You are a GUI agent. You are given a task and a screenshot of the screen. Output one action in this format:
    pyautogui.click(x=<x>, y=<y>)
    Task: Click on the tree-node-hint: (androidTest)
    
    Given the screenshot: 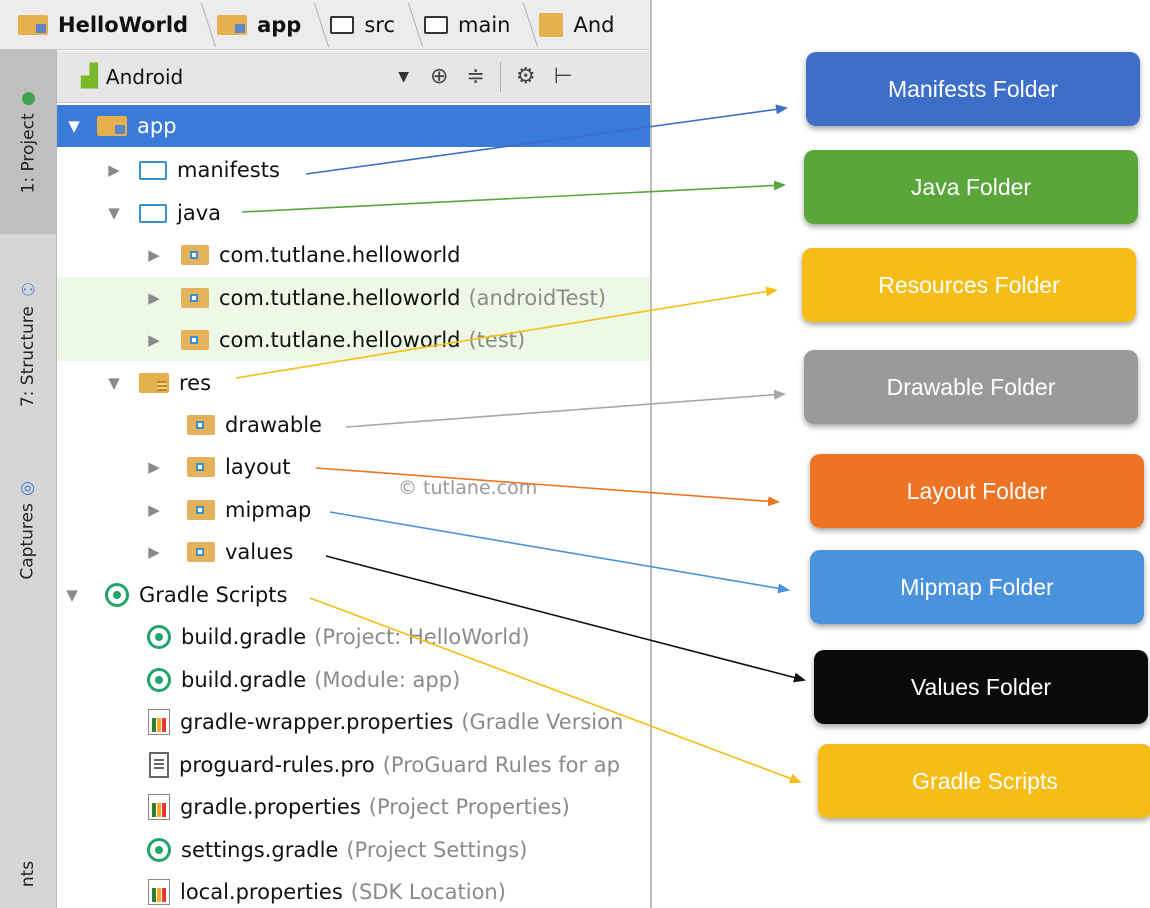 What is the action you would take?
    pyautogui.click(x=537, y=298)
    